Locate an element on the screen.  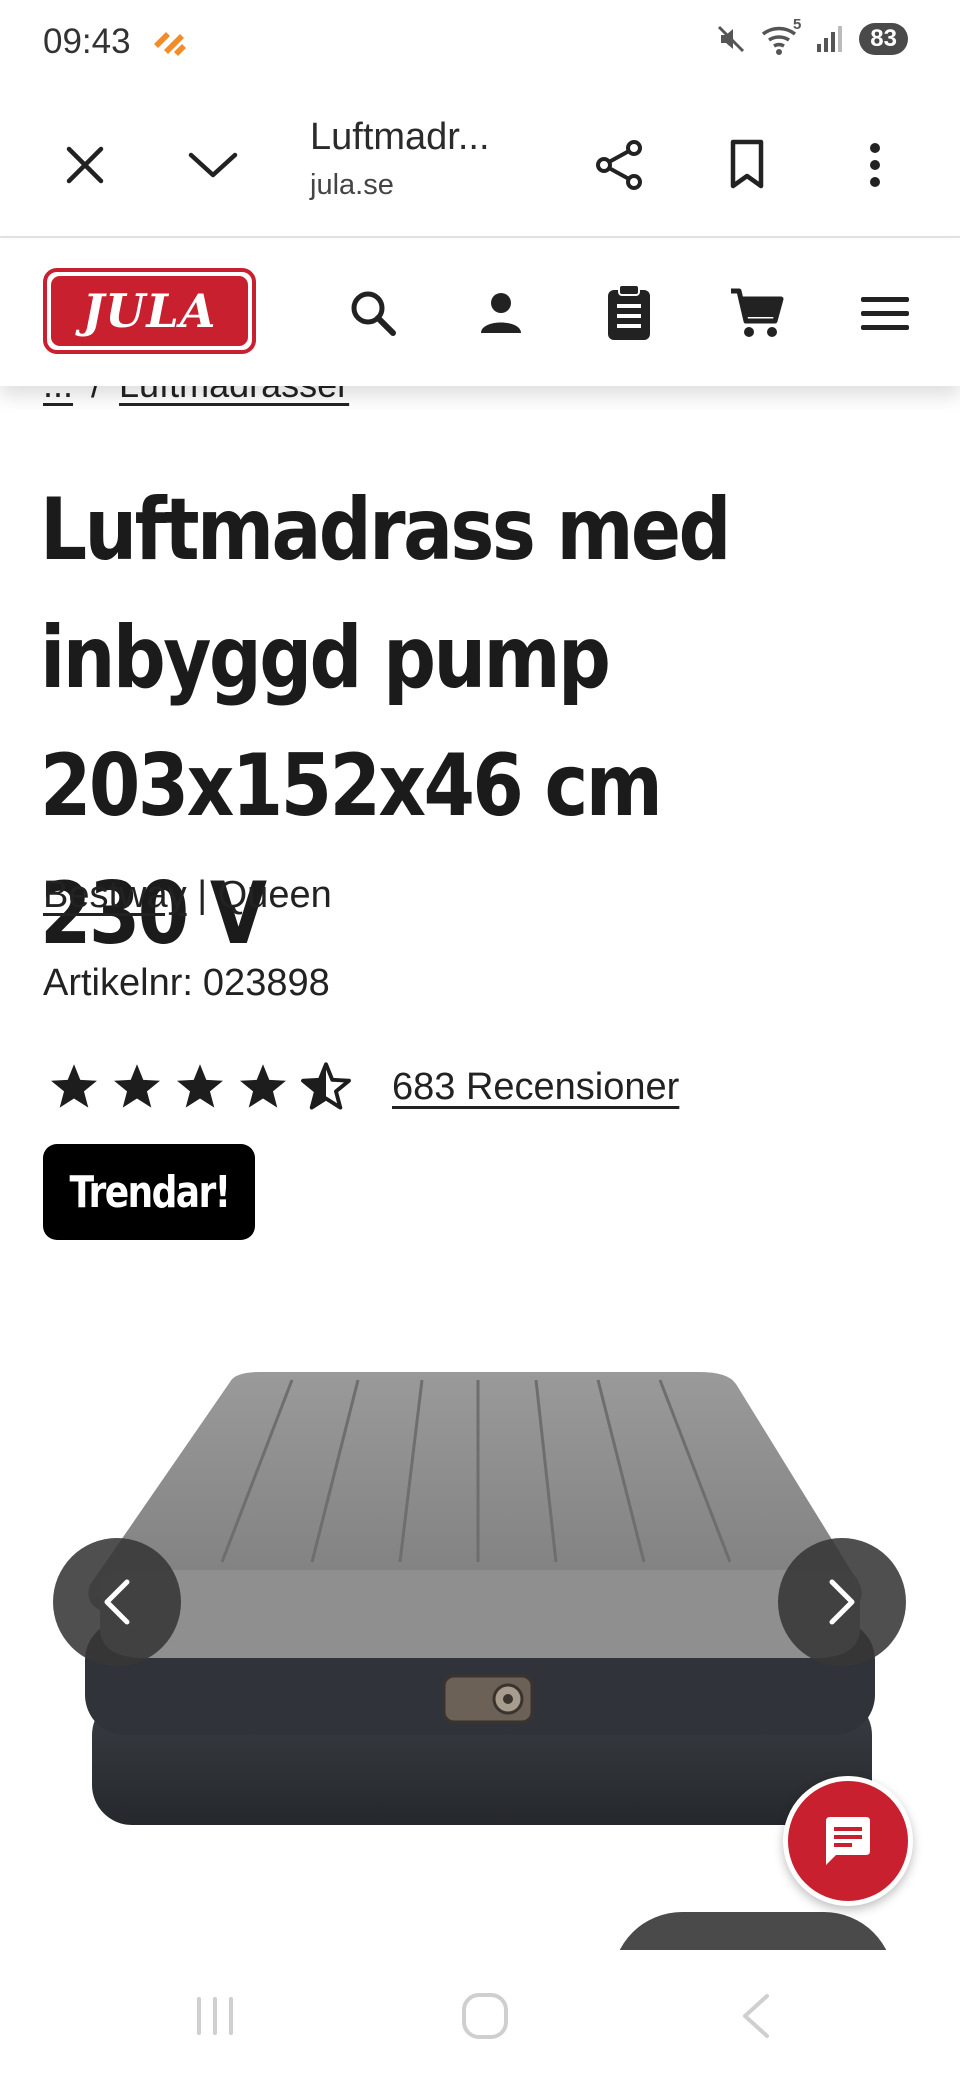
wifi-icon: 5 is located at coordinates (781, 36).